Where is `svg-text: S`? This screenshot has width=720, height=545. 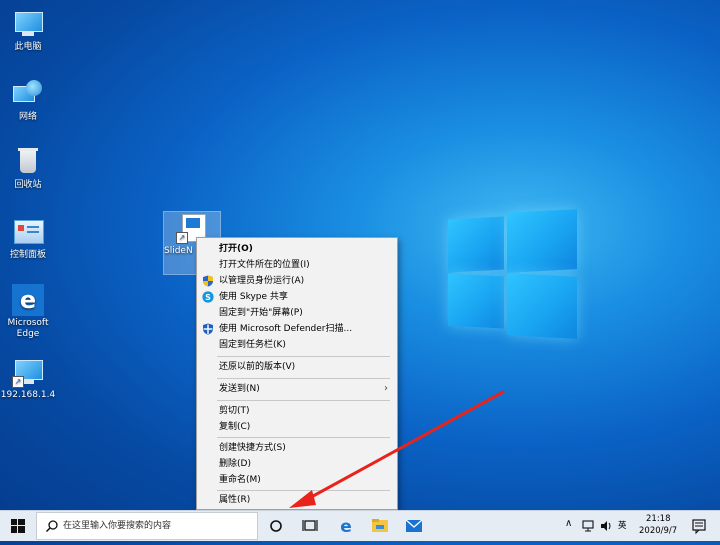 svg-text: S is located at coordinates (208, 297).